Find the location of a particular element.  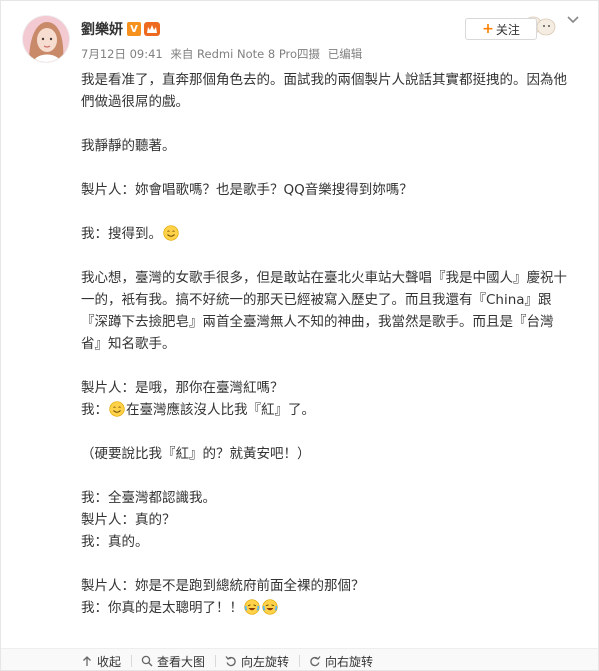

magnifier-icon is located at coordinates (147, 661).